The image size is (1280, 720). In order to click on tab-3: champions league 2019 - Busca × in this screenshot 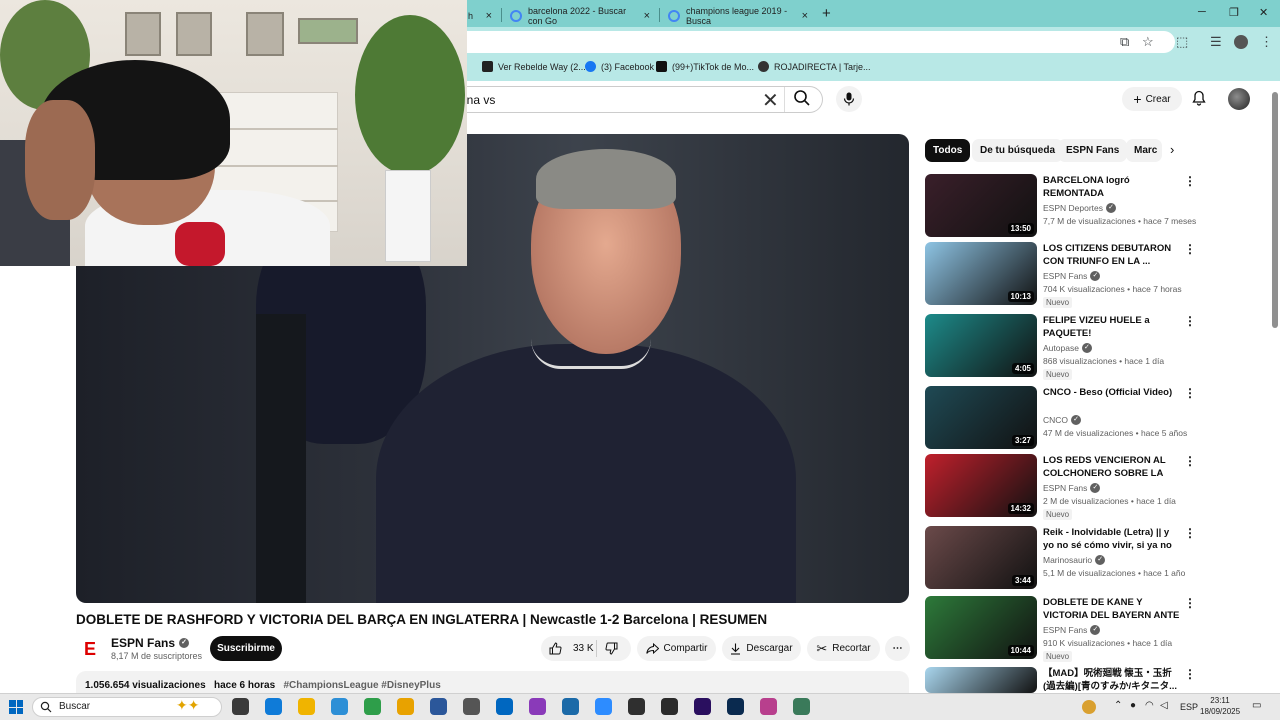, I will do `click(738, 15)`.